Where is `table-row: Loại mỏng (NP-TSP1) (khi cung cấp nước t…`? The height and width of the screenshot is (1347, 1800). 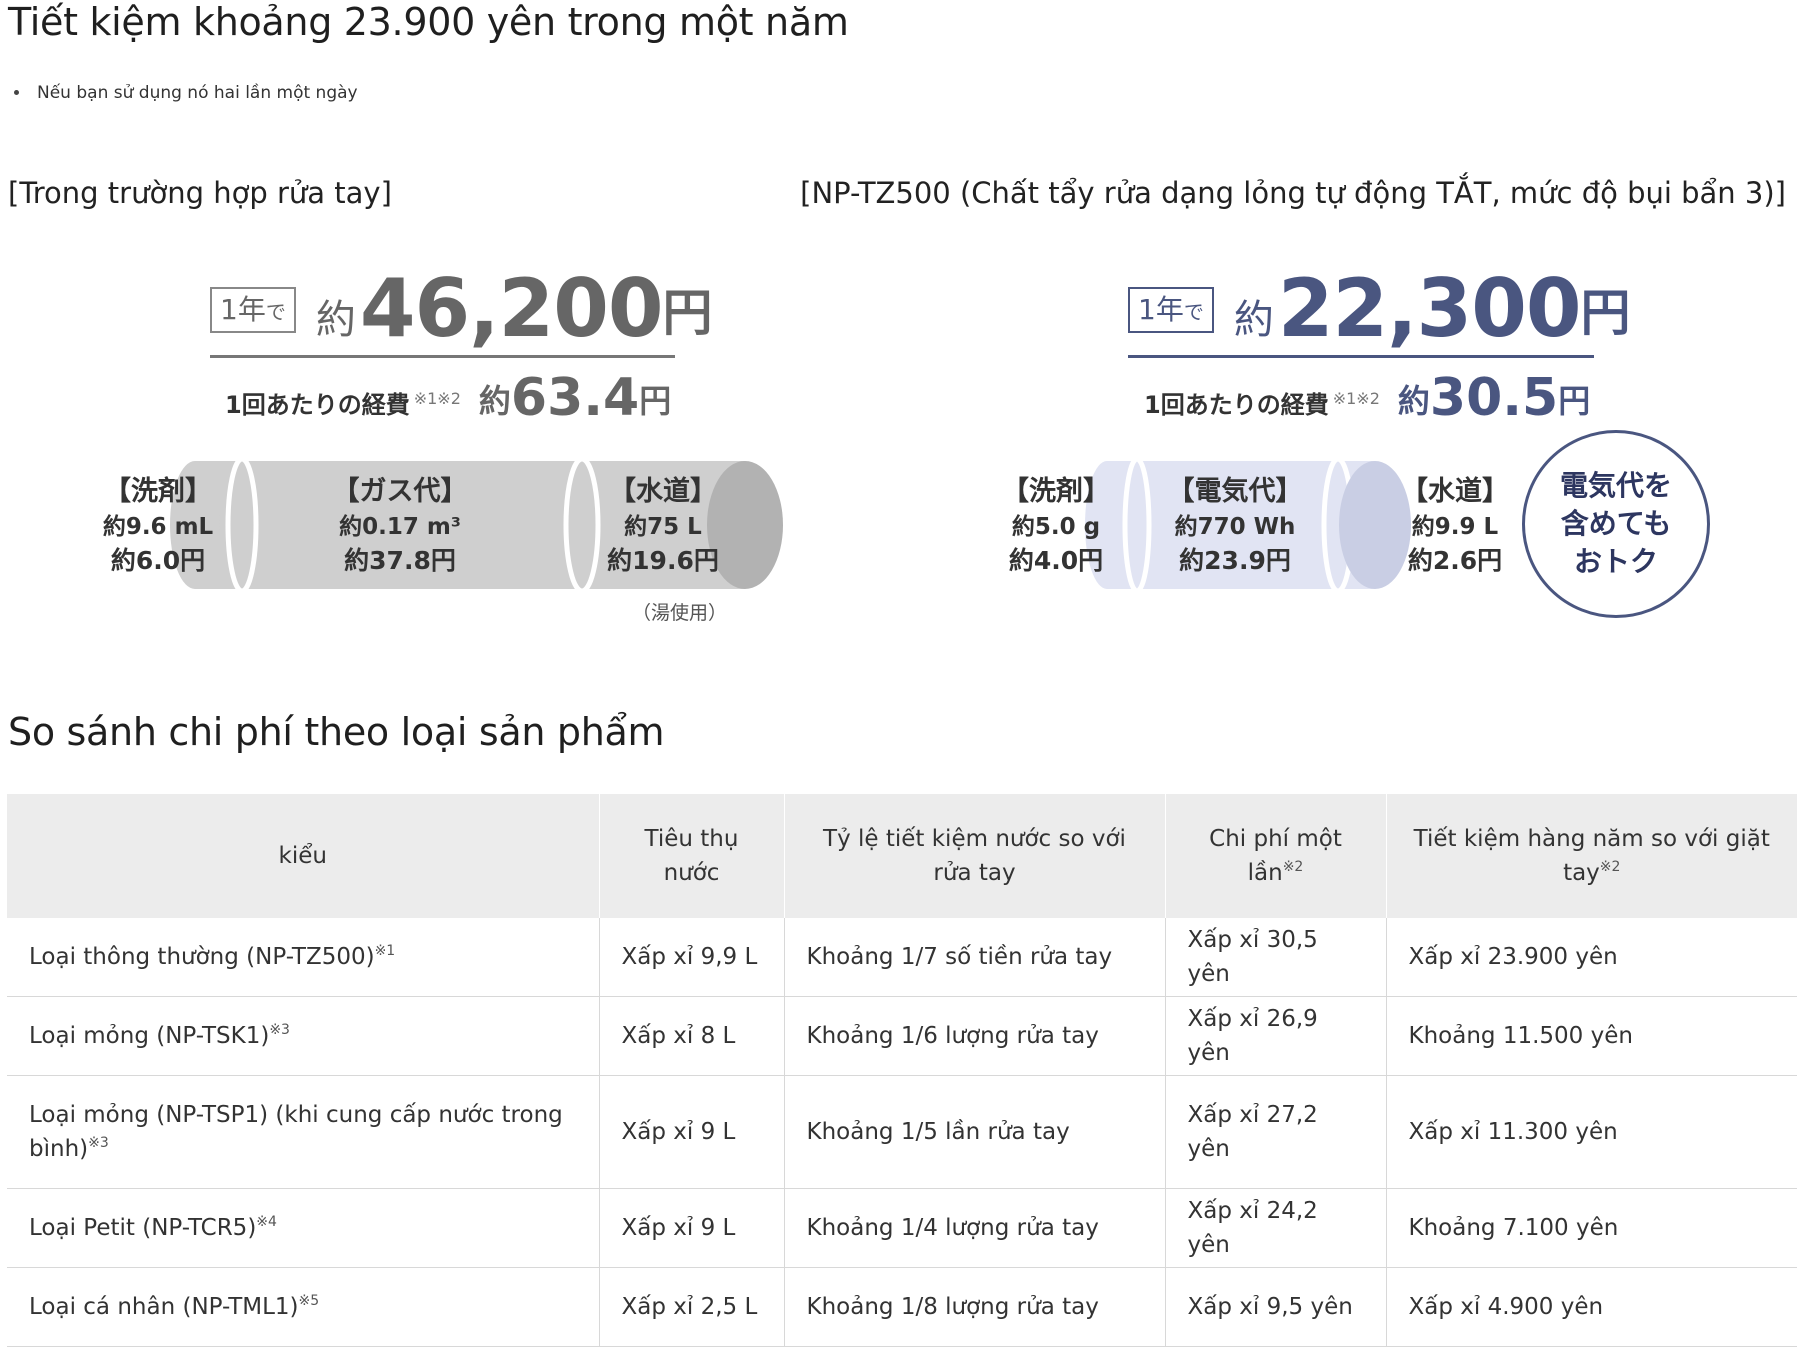 table-row: Loại mỏng (NP-TSP1) (khi cung cấp nước t… is located at coordinates (902, 1132).